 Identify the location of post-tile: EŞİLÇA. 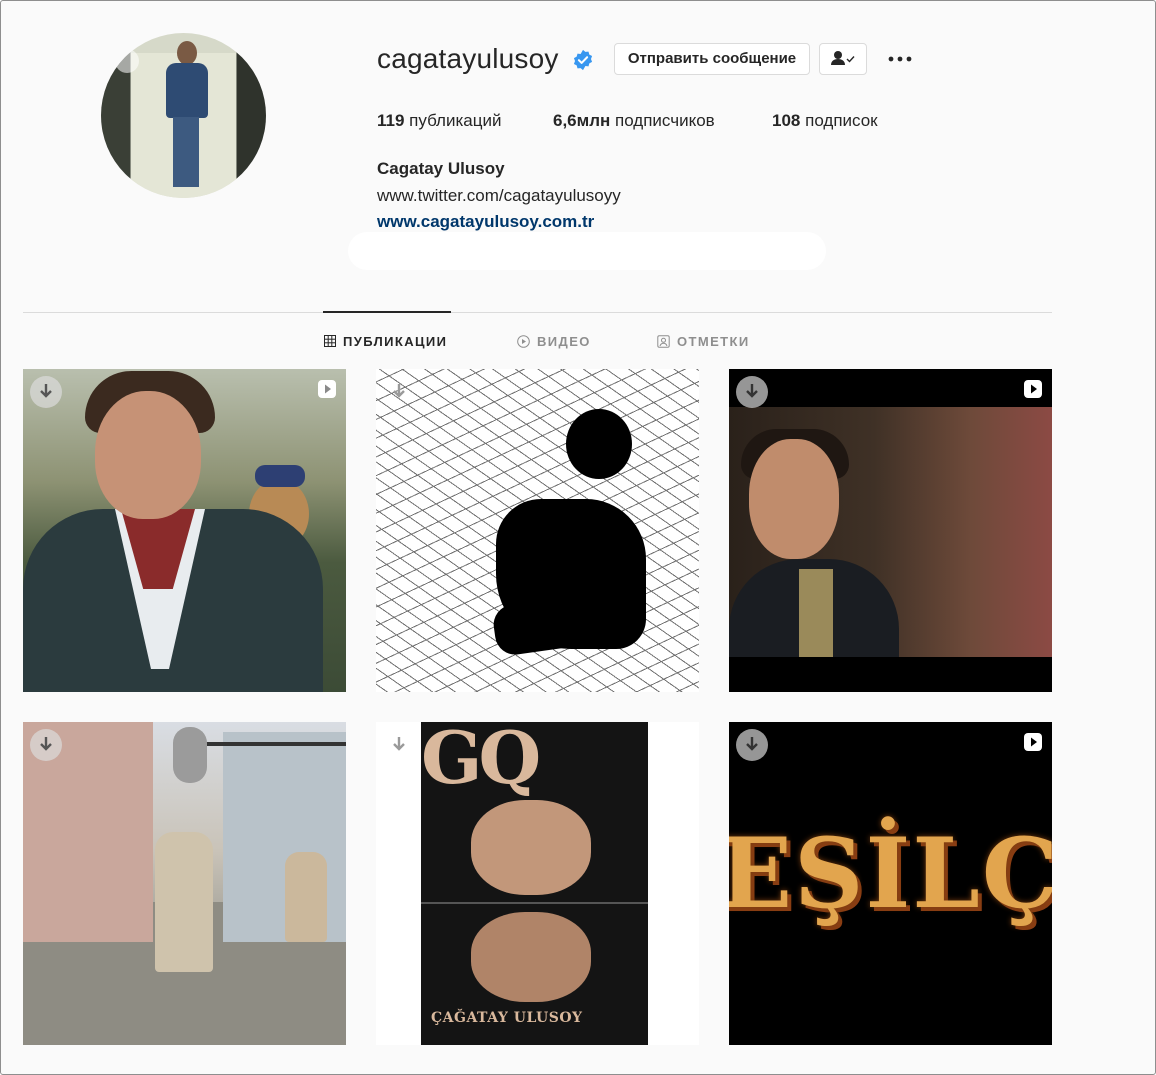
(890, 883).